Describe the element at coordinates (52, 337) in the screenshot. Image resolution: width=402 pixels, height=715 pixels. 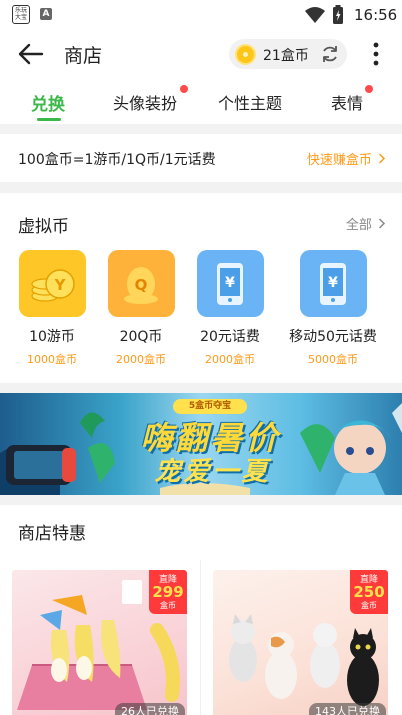
I see `virtual-item-name: 10游币` at that location.